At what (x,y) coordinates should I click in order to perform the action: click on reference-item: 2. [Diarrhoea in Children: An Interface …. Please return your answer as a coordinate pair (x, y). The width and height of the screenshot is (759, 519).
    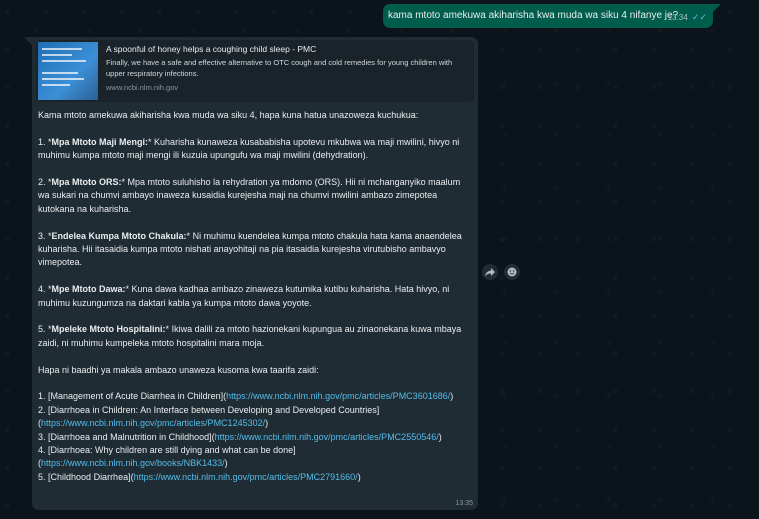
    Looking at the image, I should click on (209, 416).